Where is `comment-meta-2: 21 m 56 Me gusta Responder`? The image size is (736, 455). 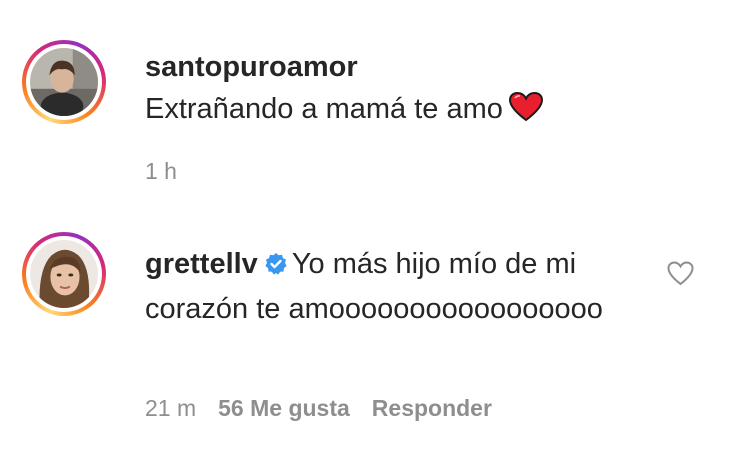 comment-meta-2: 21 m 56 Me gusta Responder is located at coordinates (329, 408).